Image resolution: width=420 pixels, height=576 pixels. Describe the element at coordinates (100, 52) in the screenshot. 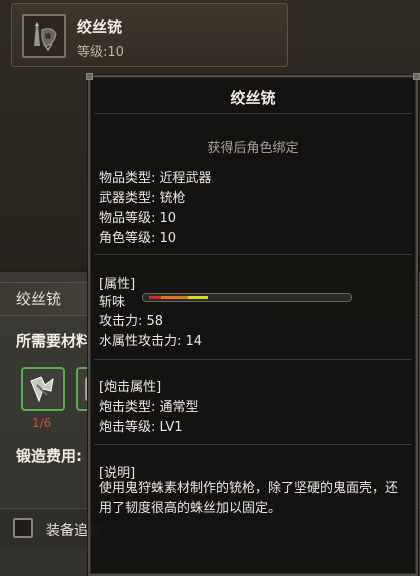

I see `item-level: 等级:10` at that location.